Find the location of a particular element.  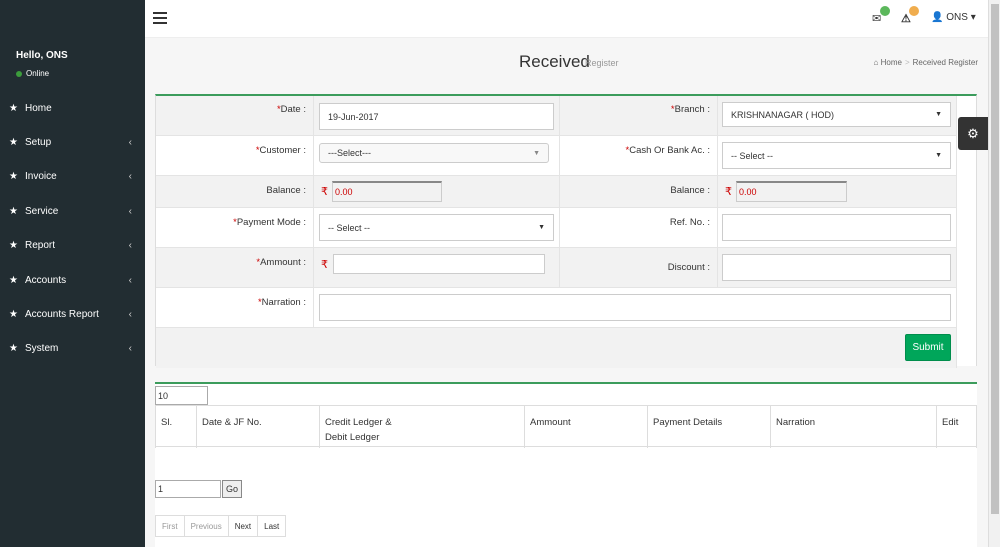

pager-last: Last is located at coordinates (271, 526).